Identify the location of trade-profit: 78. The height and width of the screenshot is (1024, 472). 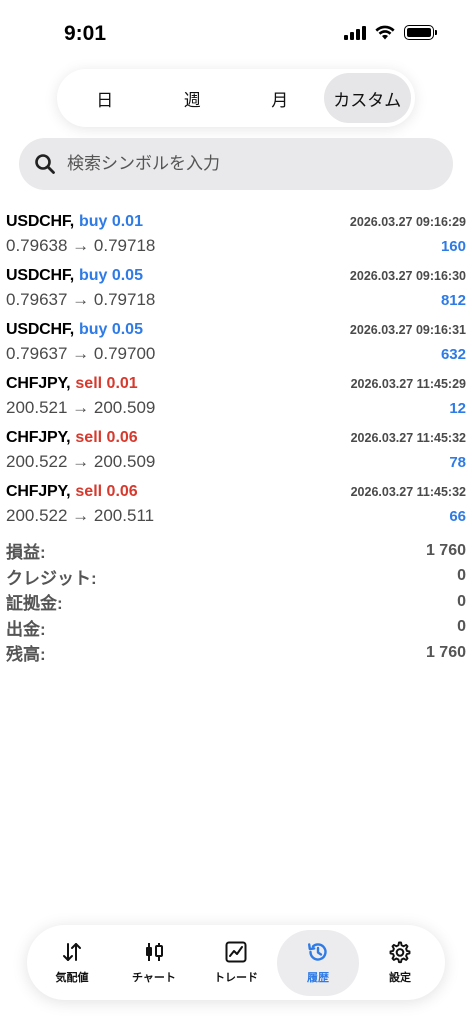
(457, 462).